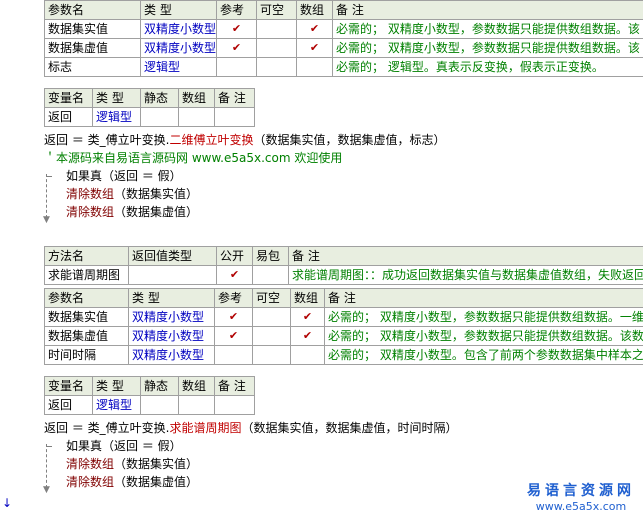  I want to click on param-name: 时间时隔, so click(86, 355).